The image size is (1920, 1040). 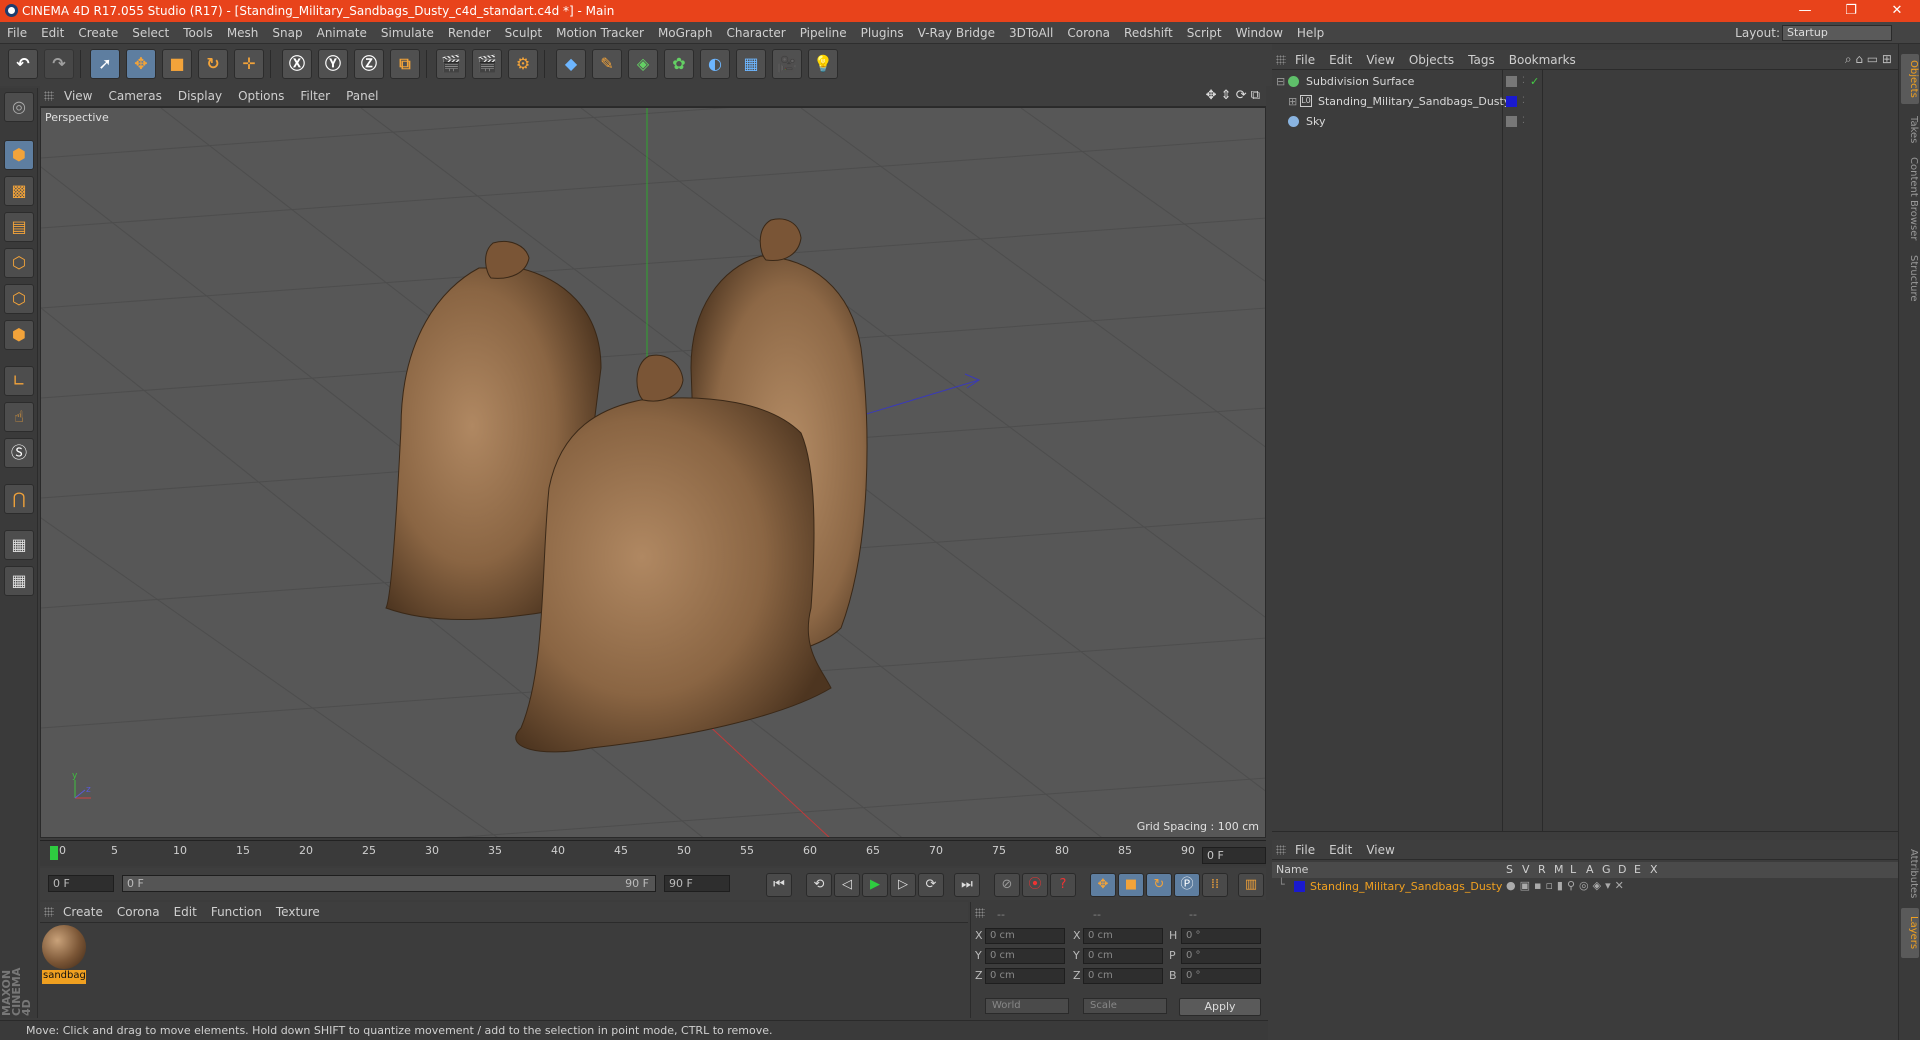 What do you see at coordinates (342, 33) in the screenshot?
I see `menu-animate: Animate` at bounding box center [342, 33].